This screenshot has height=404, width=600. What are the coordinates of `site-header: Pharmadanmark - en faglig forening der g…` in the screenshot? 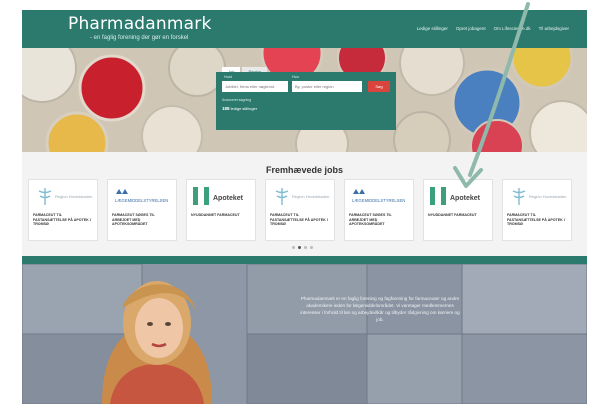 It's located at (304, 29).